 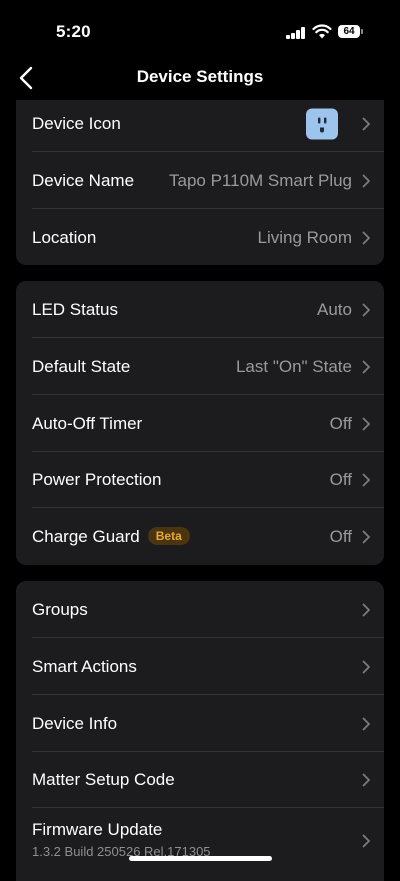 I want to click on row-location: Location Living Room, so click(x=200, y=237).